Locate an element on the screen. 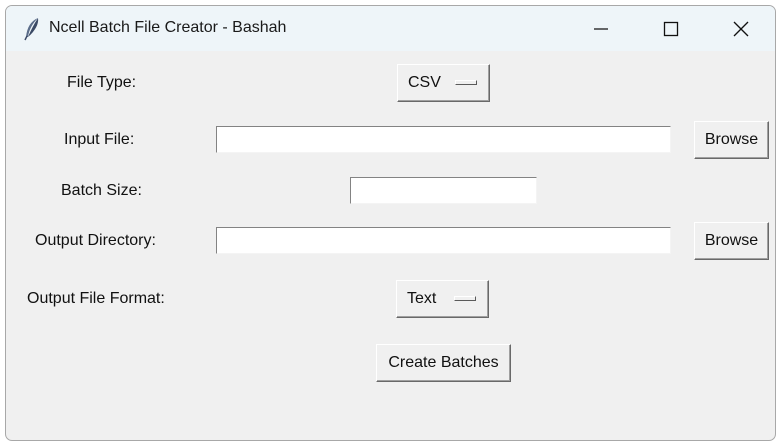 The width and height of the screenshot is (781, 445). output-directory-label: Output Directory: is located at coordinates (95, 240).